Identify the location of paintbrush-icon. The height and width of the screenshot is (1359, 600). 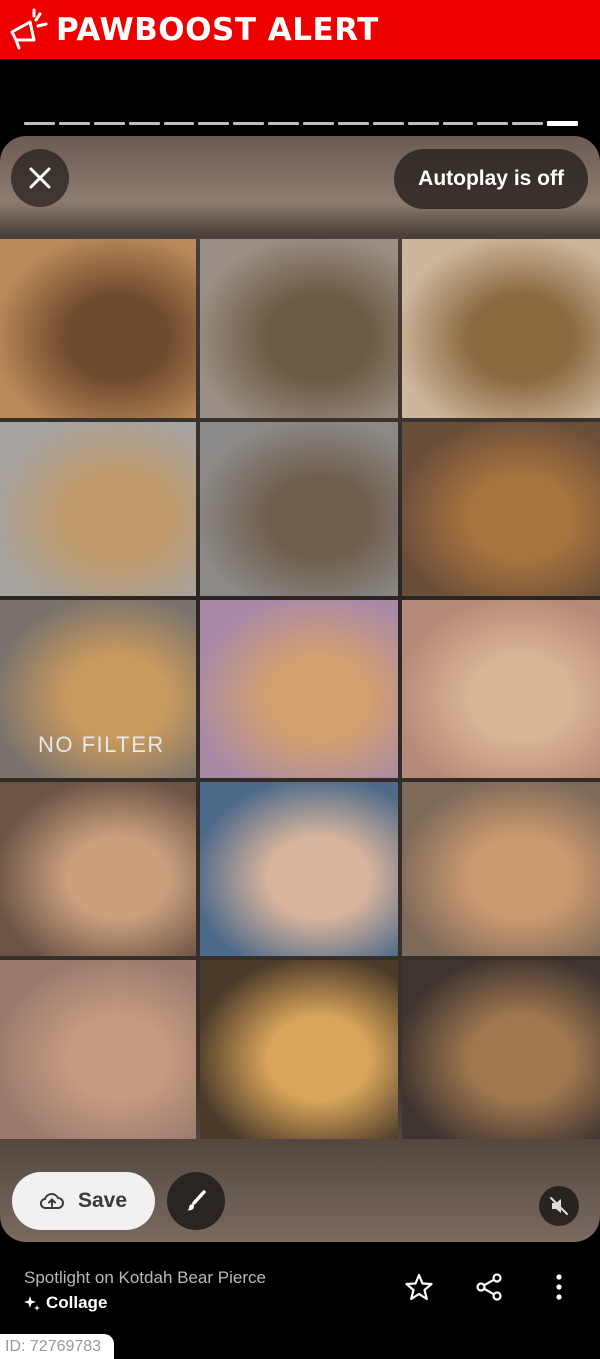
(196, 1200).